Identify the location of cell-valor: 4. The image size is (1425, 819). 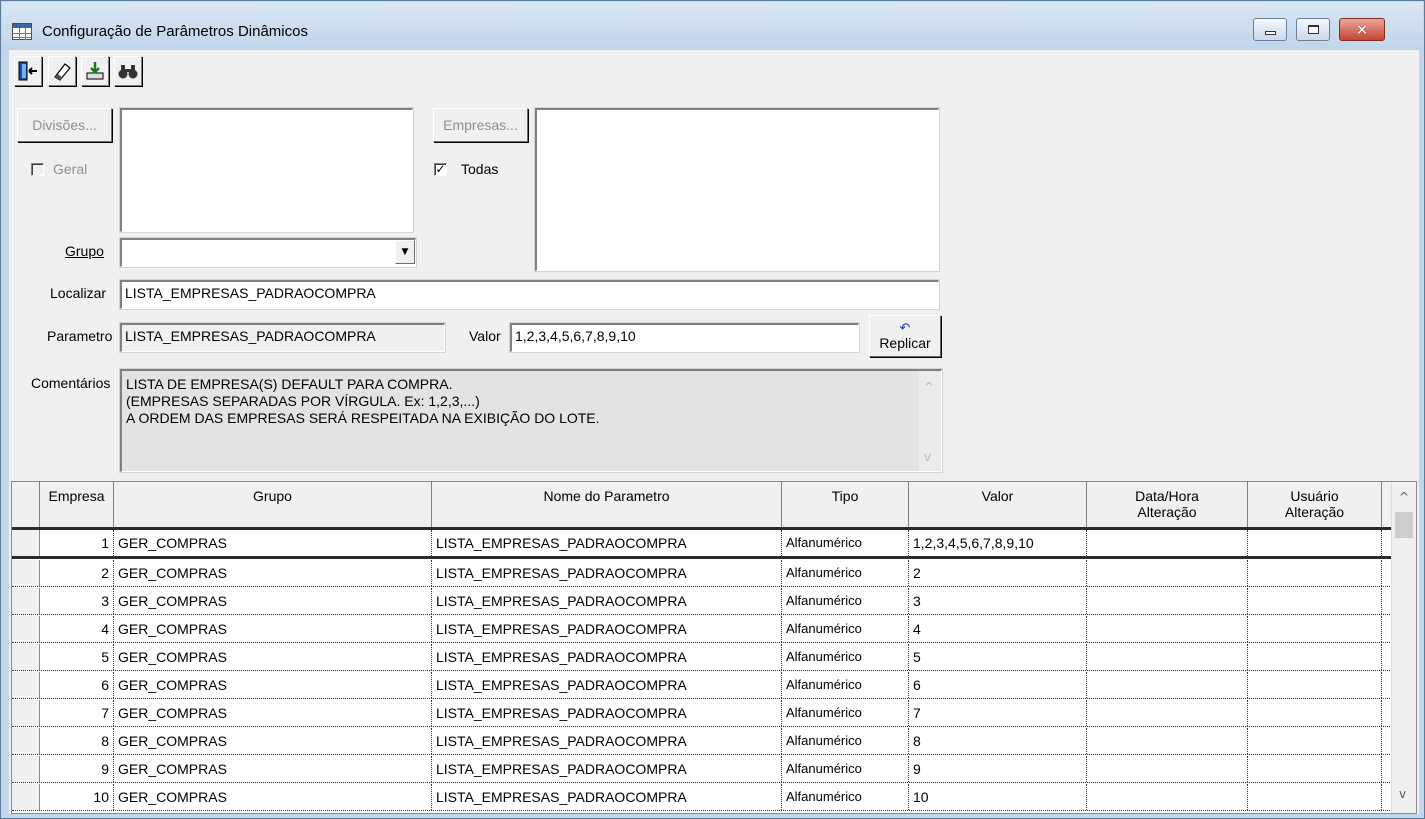
(998, 629).